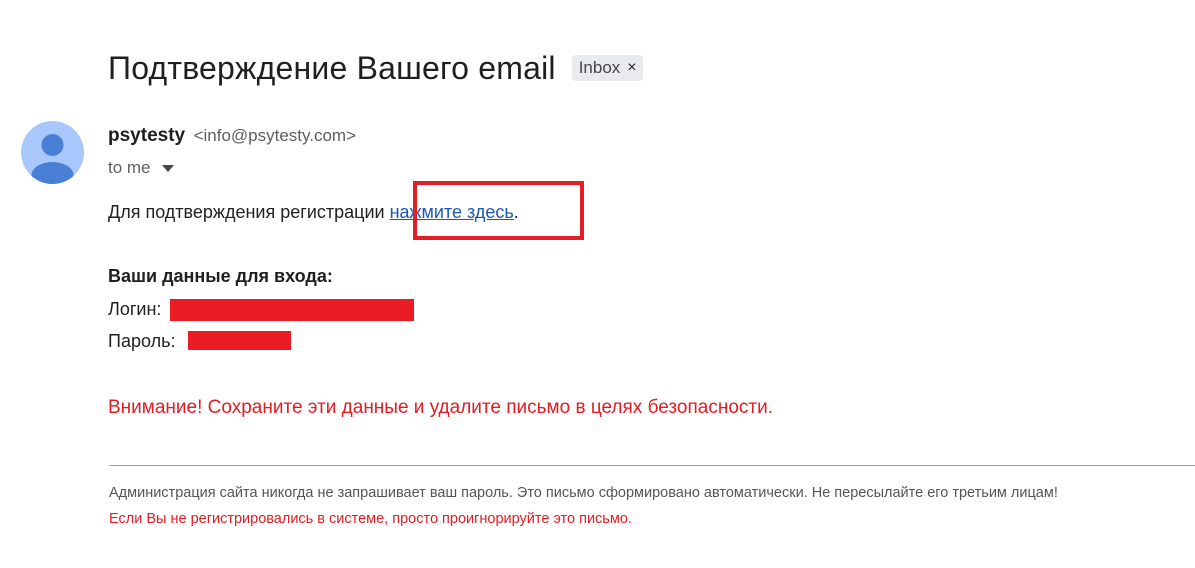 Image resolution: width=1195 pixels, height=568 pixels. Describe the element at coordinates (52, 159) in the screenshot. I see `person-icon` at that location.